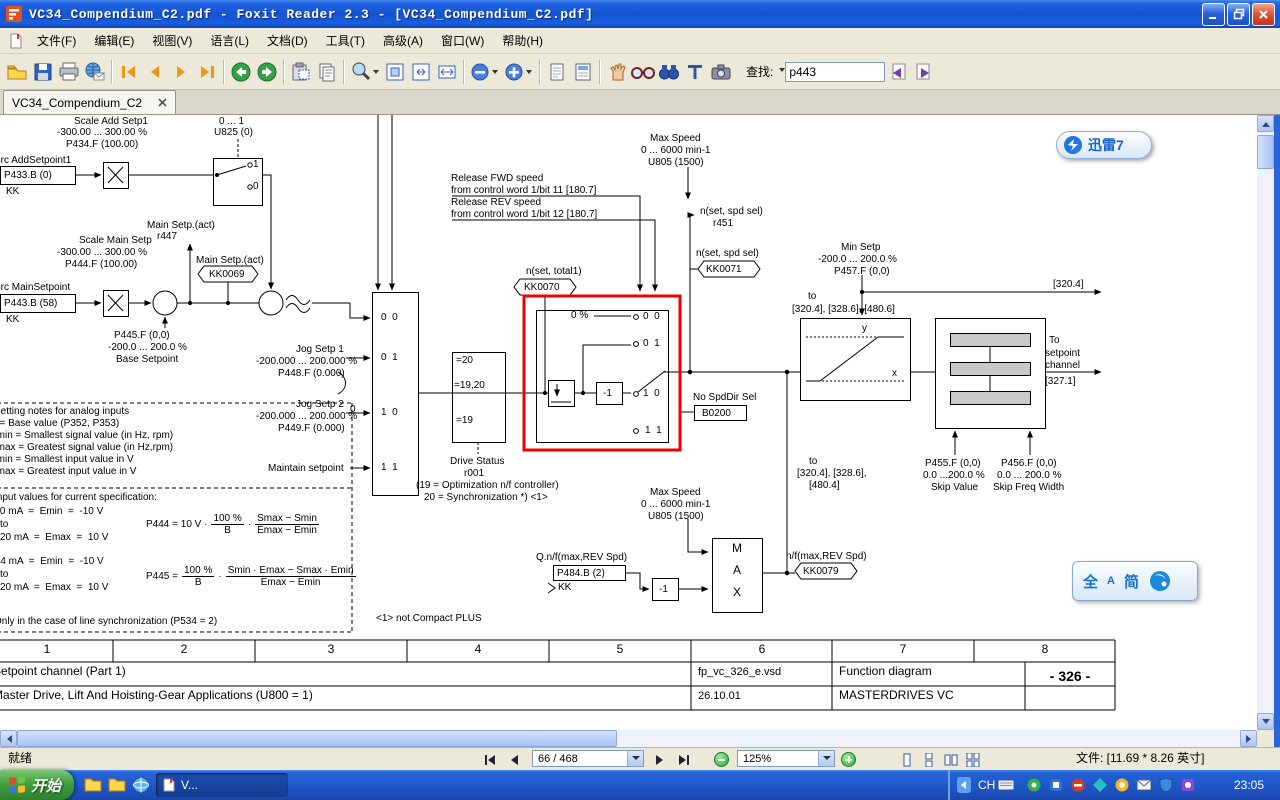  I want to click on diagram-label: 0/20 mA = Emin = -10 V, so click(52, 511).